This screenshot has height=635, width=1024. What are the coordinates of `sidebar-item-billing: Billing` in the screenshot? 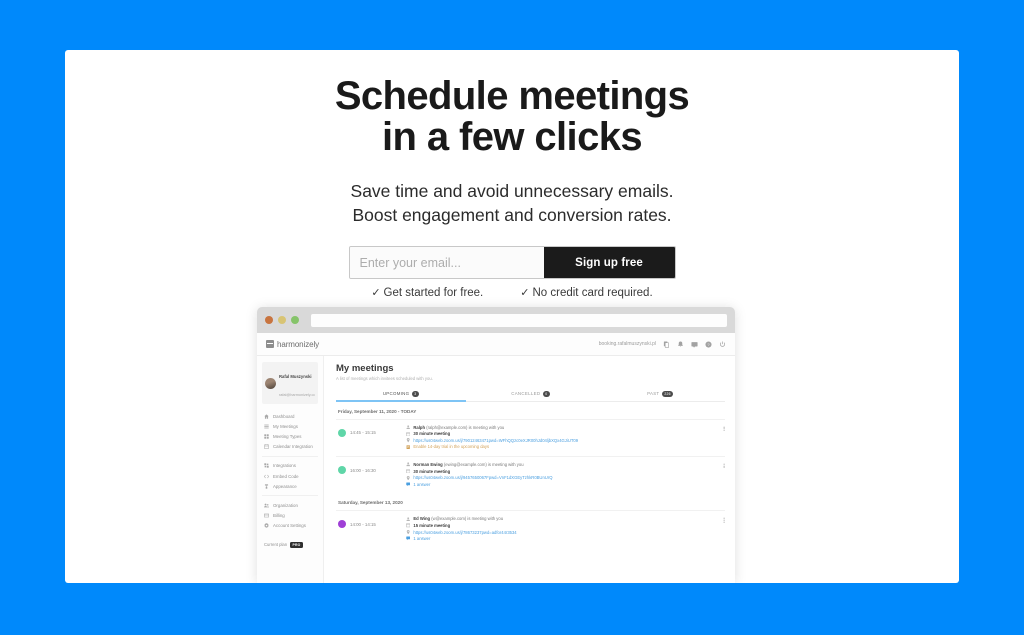 It's located at (290, 516).